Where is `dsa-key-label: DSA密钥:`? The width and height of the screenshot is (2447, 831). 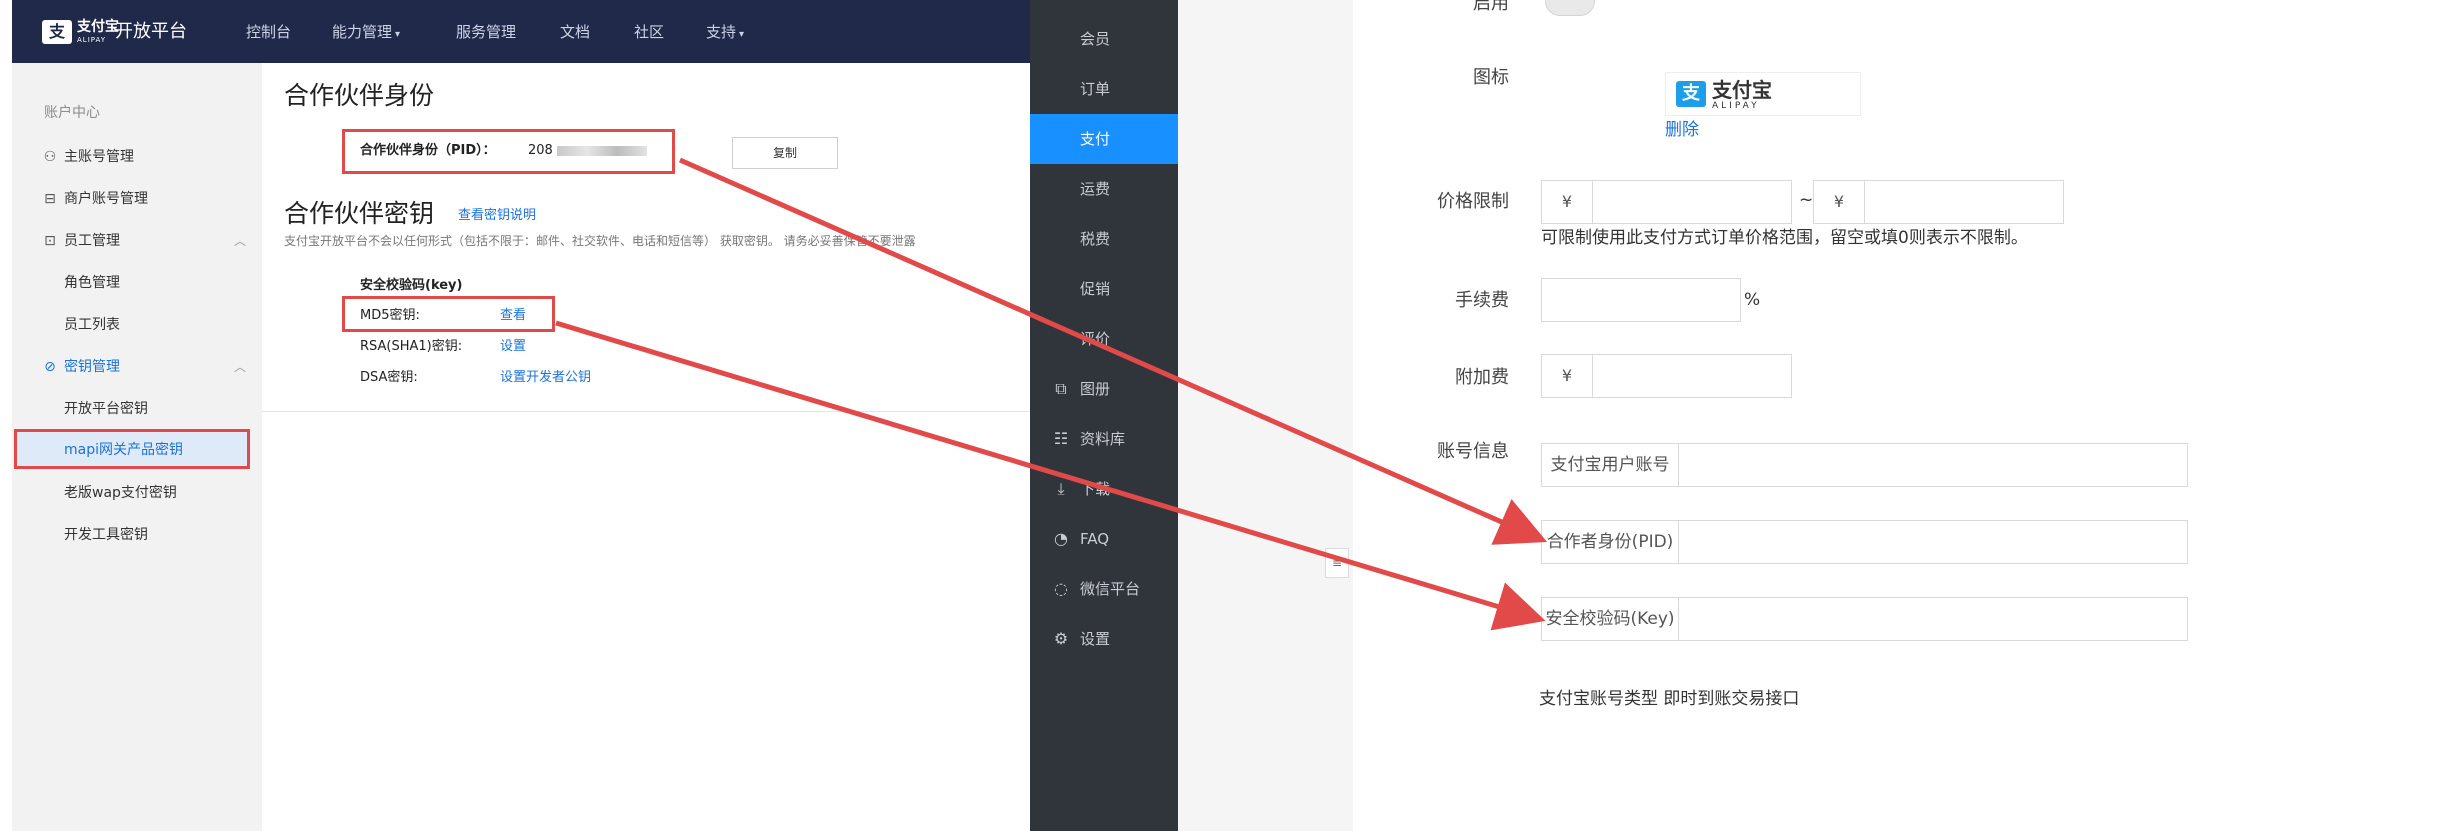 dsa-key-label: DSA密钥: is located at coordinates (389, 377).